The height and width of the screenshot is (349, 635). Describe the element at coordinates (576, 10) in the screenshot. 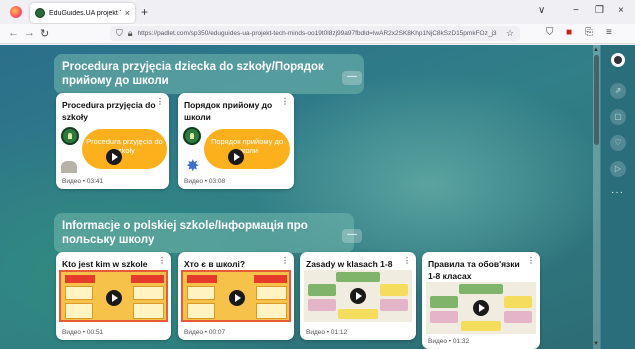

I see `minimize-button: −` at that location.